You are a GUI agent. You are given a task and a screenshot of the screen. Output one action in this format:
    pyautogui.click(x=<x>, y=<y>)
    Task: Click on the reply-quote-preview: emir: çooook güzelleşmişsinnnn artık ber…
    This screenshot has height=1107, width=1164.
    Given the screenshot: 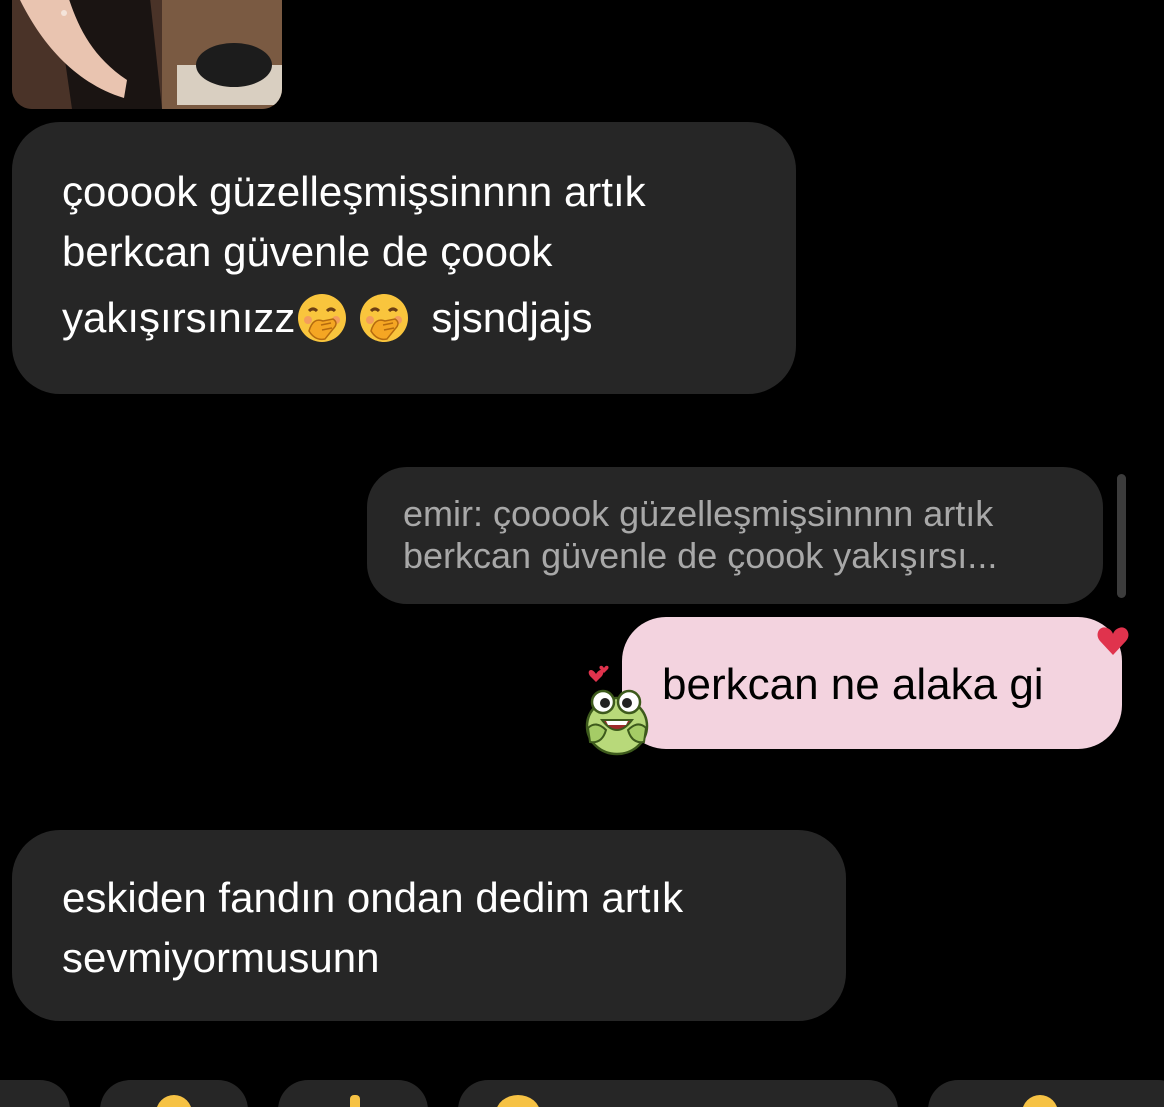 What is the action you would take?
    pyautogui.click(x=735, y=535)
    